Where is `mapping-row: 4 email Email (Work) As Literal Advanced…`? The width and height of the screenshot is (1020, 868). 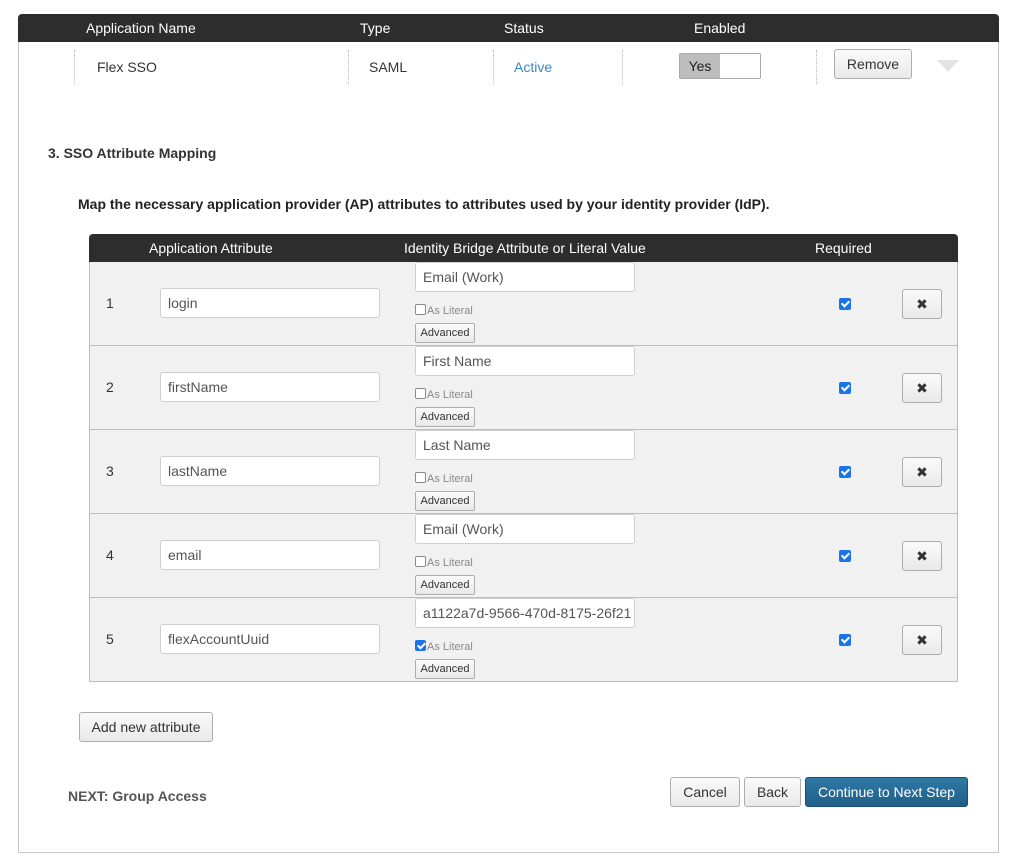
mapping-row: 4 email Email (Work) As Literal Advanced… is located at coordinates (523, 556).